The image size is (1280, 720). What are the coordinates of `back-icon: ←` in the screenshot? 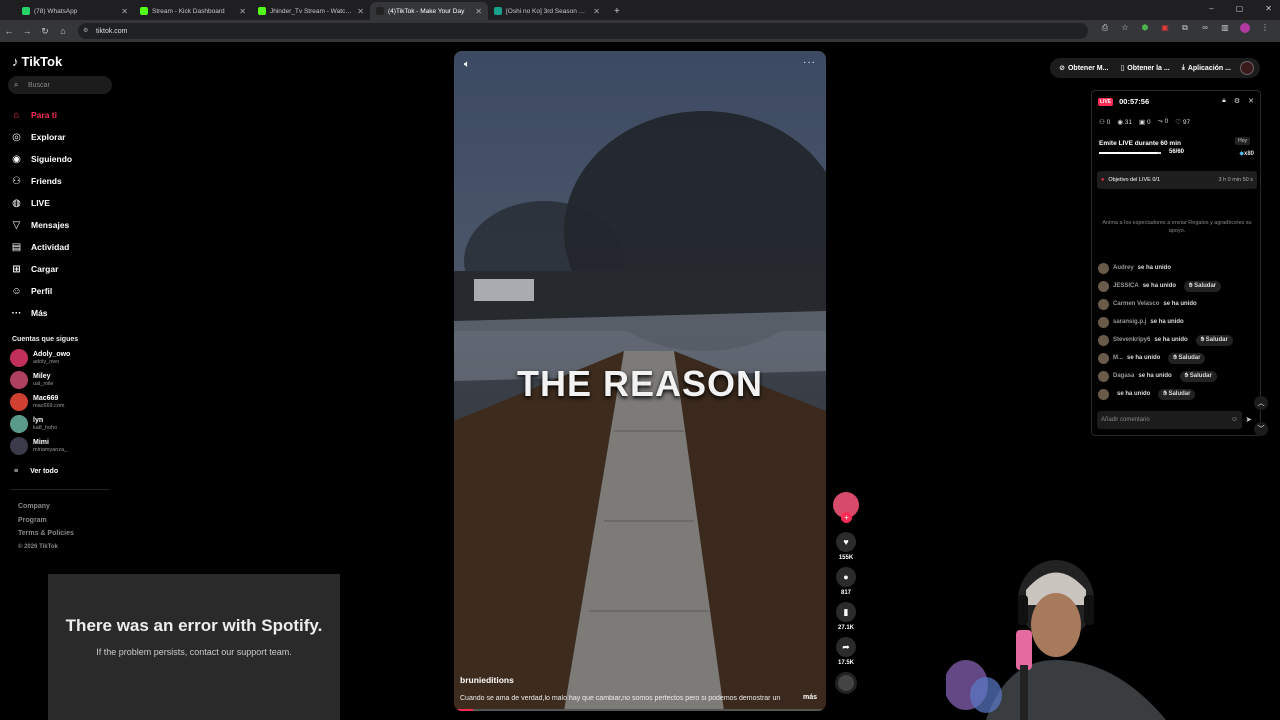 It's located at (9, 31).